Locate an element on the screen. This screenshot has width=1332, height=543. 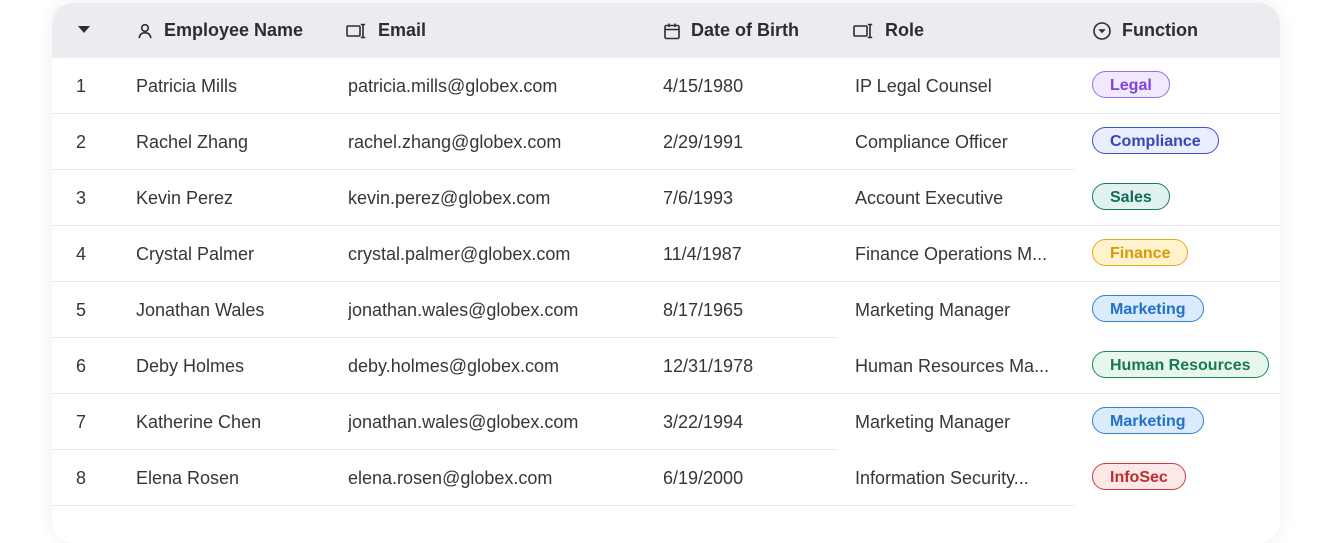
function-badge: Compliance is located at coordinates (1155, 140).